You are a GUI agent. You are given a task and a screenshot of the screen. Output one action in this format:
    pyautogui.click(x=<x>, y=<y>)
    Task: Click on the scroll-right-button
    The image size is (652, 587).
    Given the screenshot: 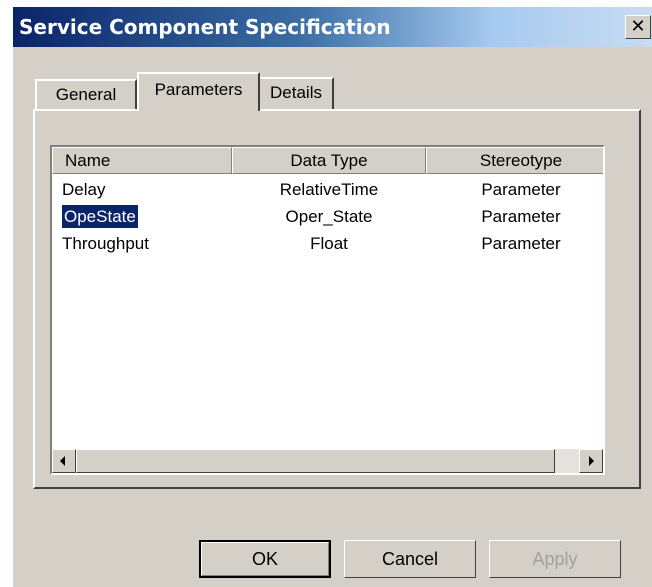 What is the action you would take?
    pyautogui.click(x=591, y=461)
    